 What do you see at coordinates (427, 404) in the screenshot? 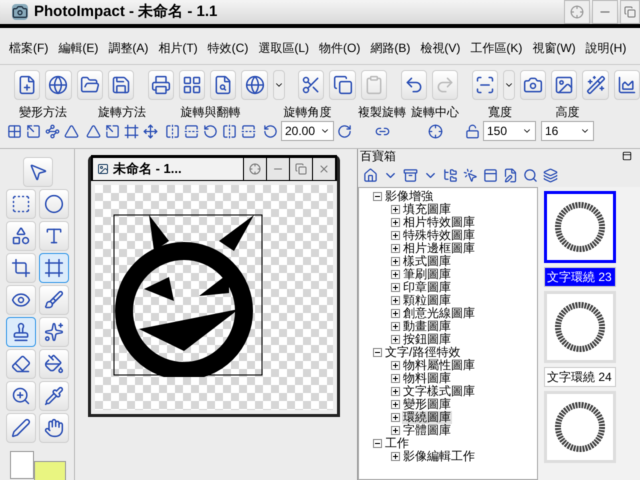
I see `tree-item: 變形圖庫` at bounding box center [427, 404].